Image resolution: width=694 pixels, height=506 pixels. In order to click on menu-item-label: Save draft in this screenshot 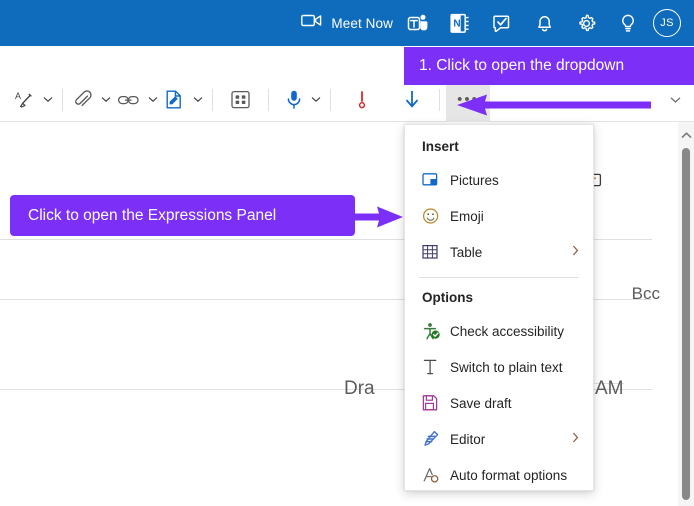, I will do `click(481, 403)`.